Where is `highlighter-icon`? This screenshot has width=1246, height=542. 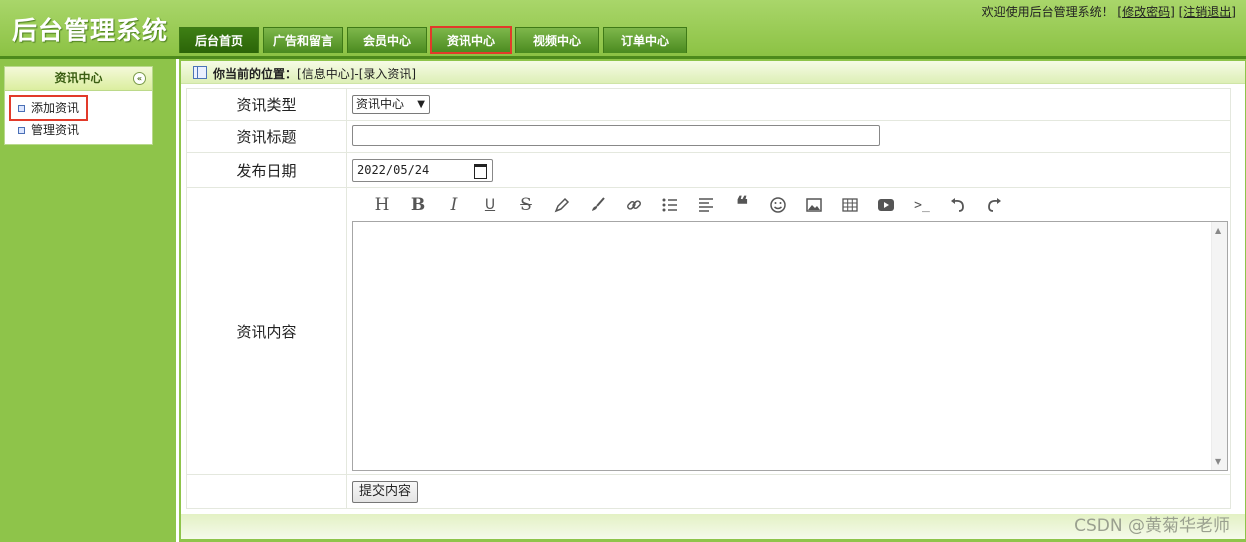 highlighter-icon is located at coordinates (562, 205).